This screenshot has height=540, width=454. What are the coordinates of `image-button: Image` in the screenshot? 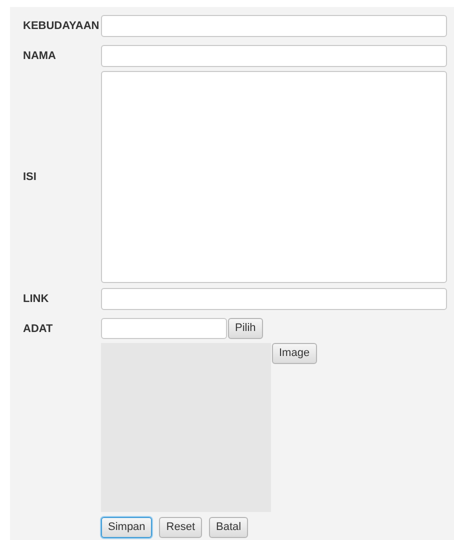 It's located at (294, 353).